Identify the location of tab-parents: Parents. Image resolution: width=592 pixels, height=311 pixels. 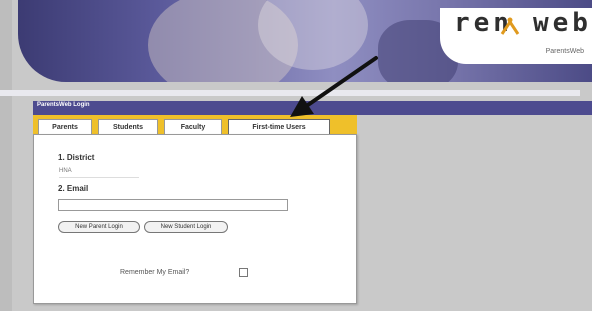
(65, 127).